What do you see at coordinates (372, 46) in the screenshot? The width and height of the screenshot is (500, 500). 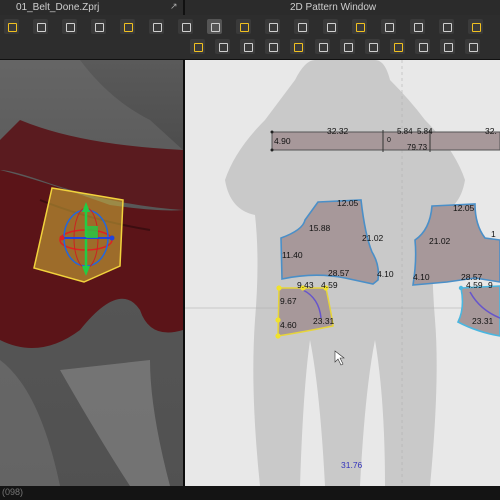 I see `button-icon` at bounding box center [372, 46].